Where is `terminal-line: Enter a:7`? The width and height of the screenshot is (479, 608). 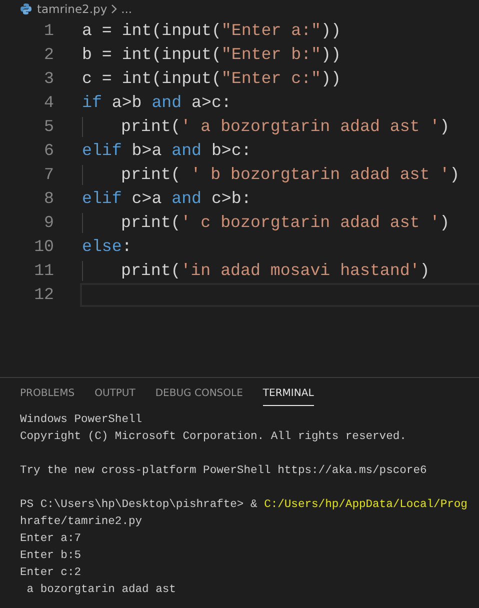 terminal-line: Enter a:7 is located at coordinates (51, 539).